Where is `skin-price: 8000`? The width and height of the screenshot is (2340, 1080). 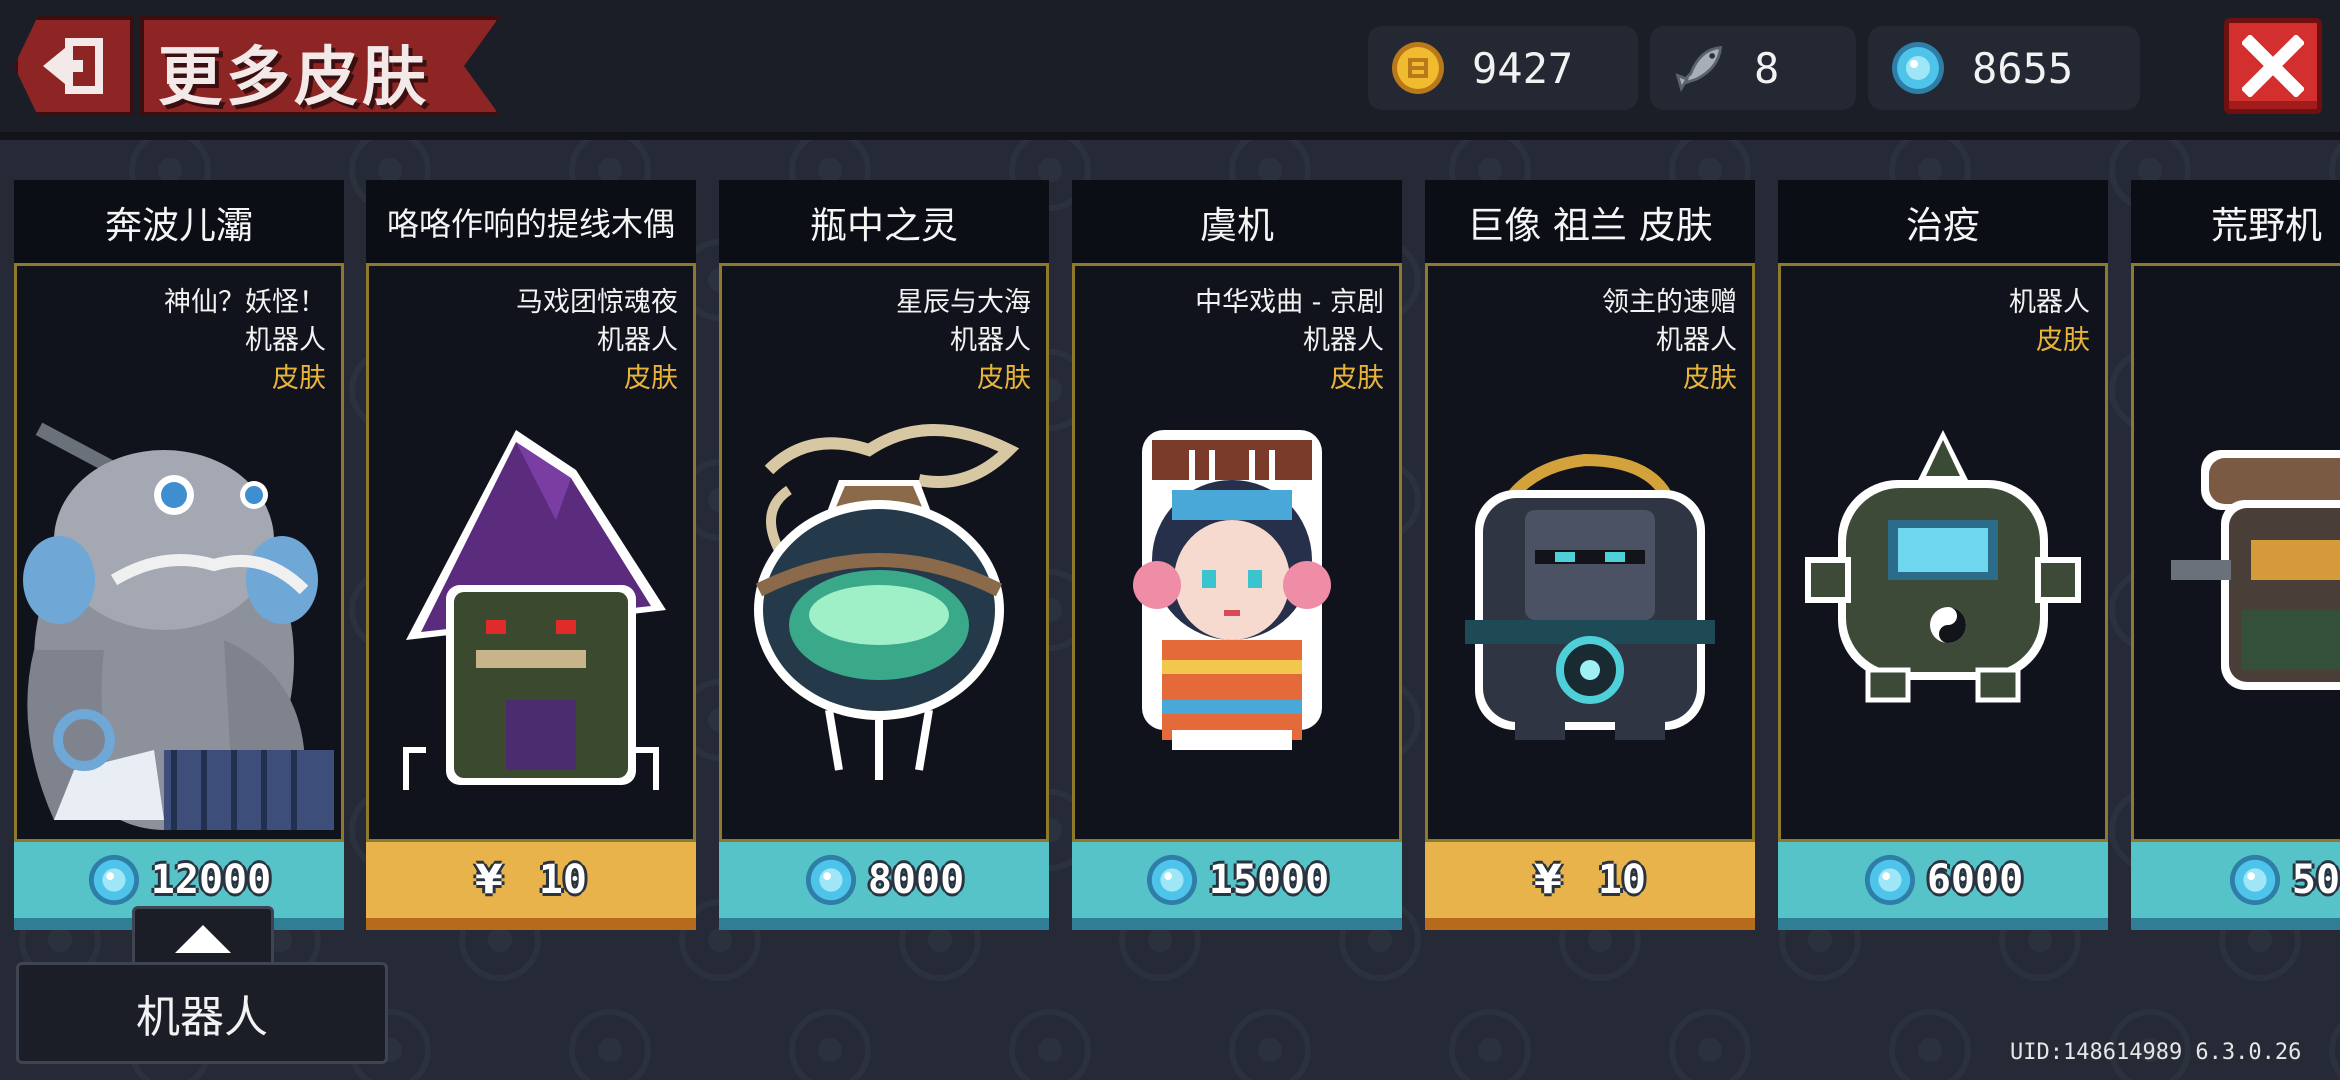
skin-price: 8000 is located at coordinates (916, 880).